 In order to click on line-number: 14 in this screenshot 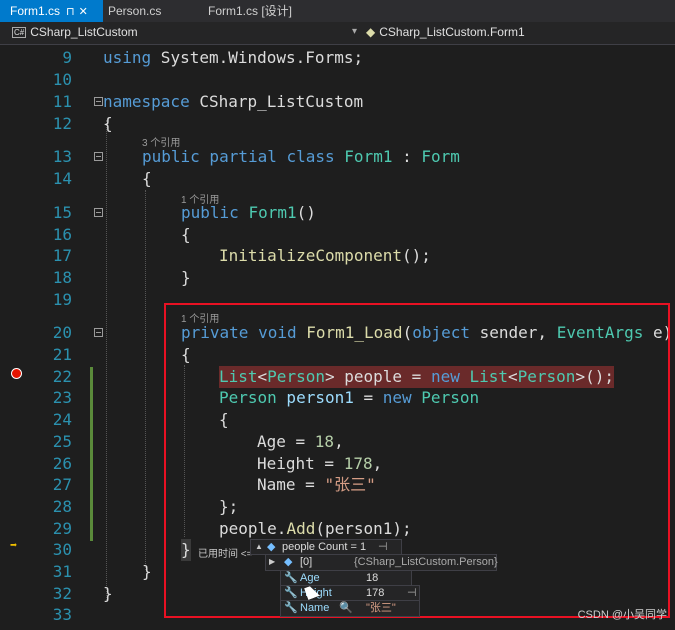, I will do `click(62, 178)`.